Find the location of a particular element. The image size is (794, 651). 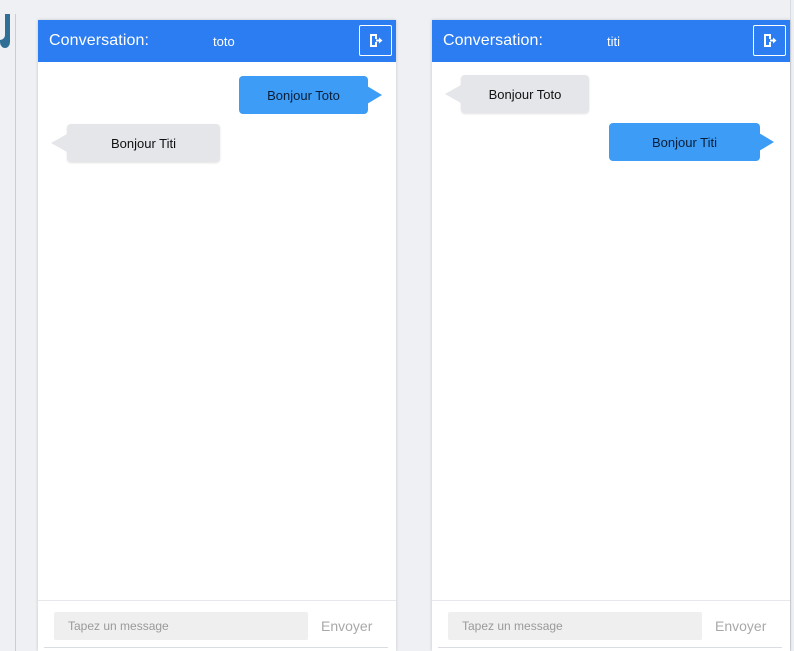

message-bubble-received: Bonjour Toto is located at coordinates (517, 94).